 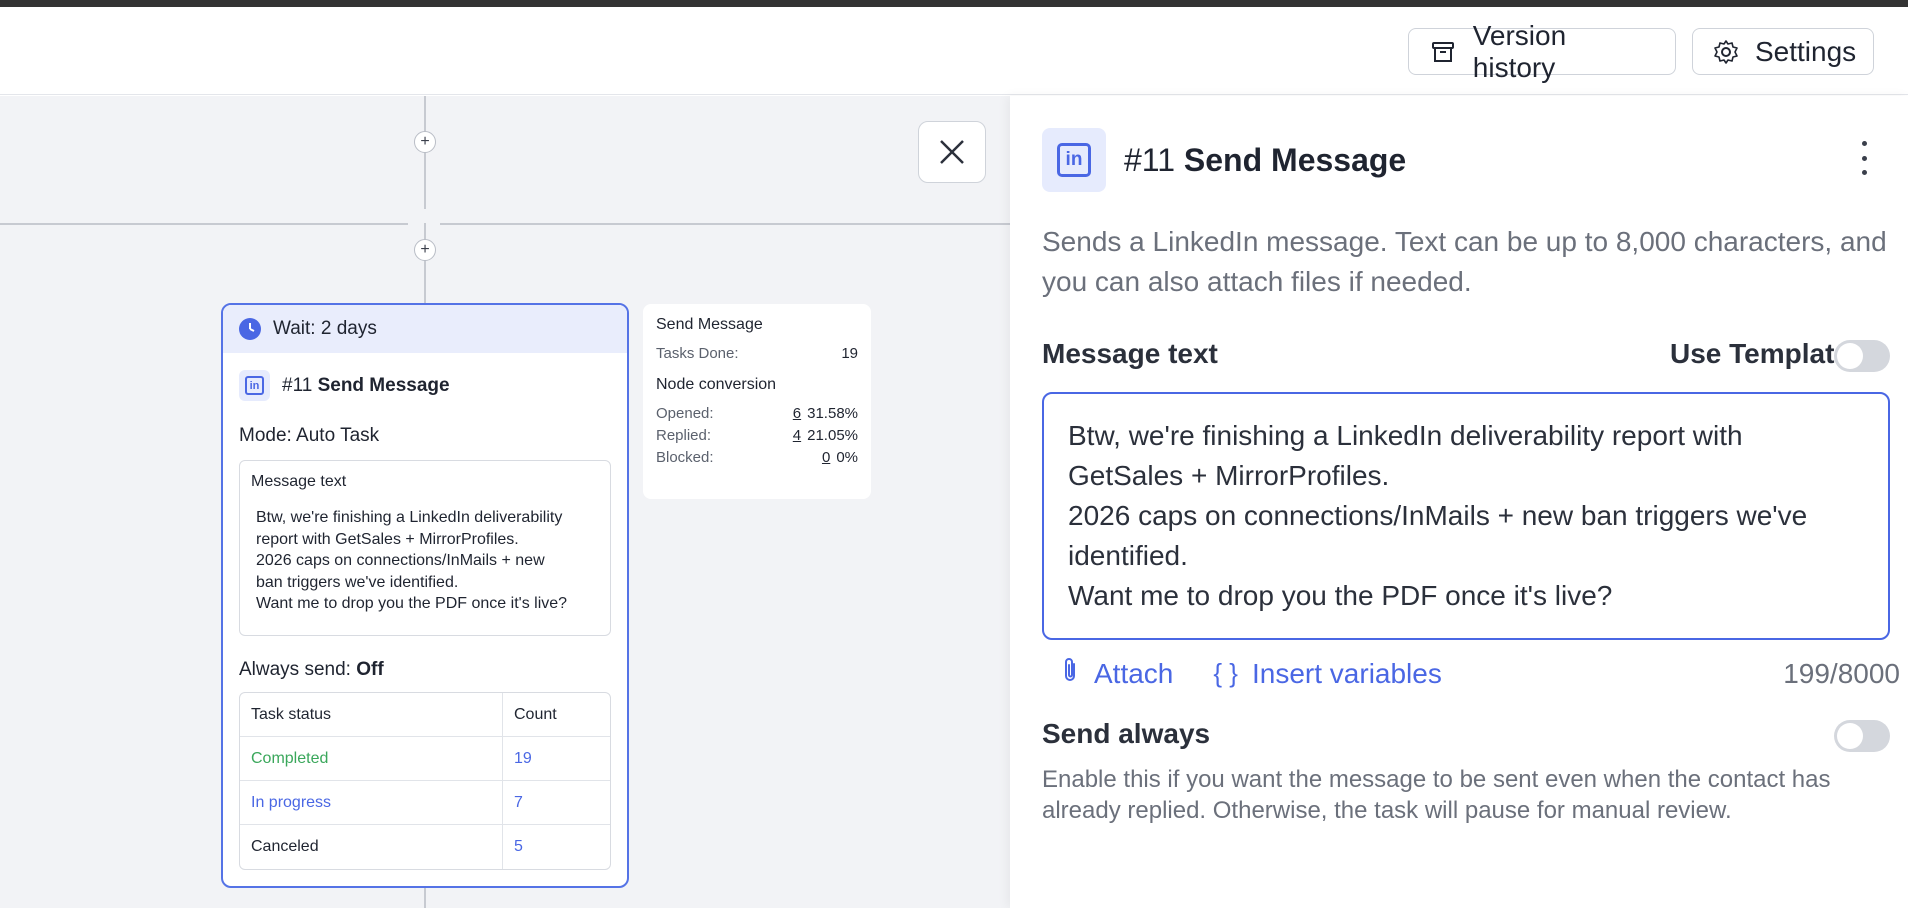 I want to click on braces-icon: { }, so click(x=1225, y=673).